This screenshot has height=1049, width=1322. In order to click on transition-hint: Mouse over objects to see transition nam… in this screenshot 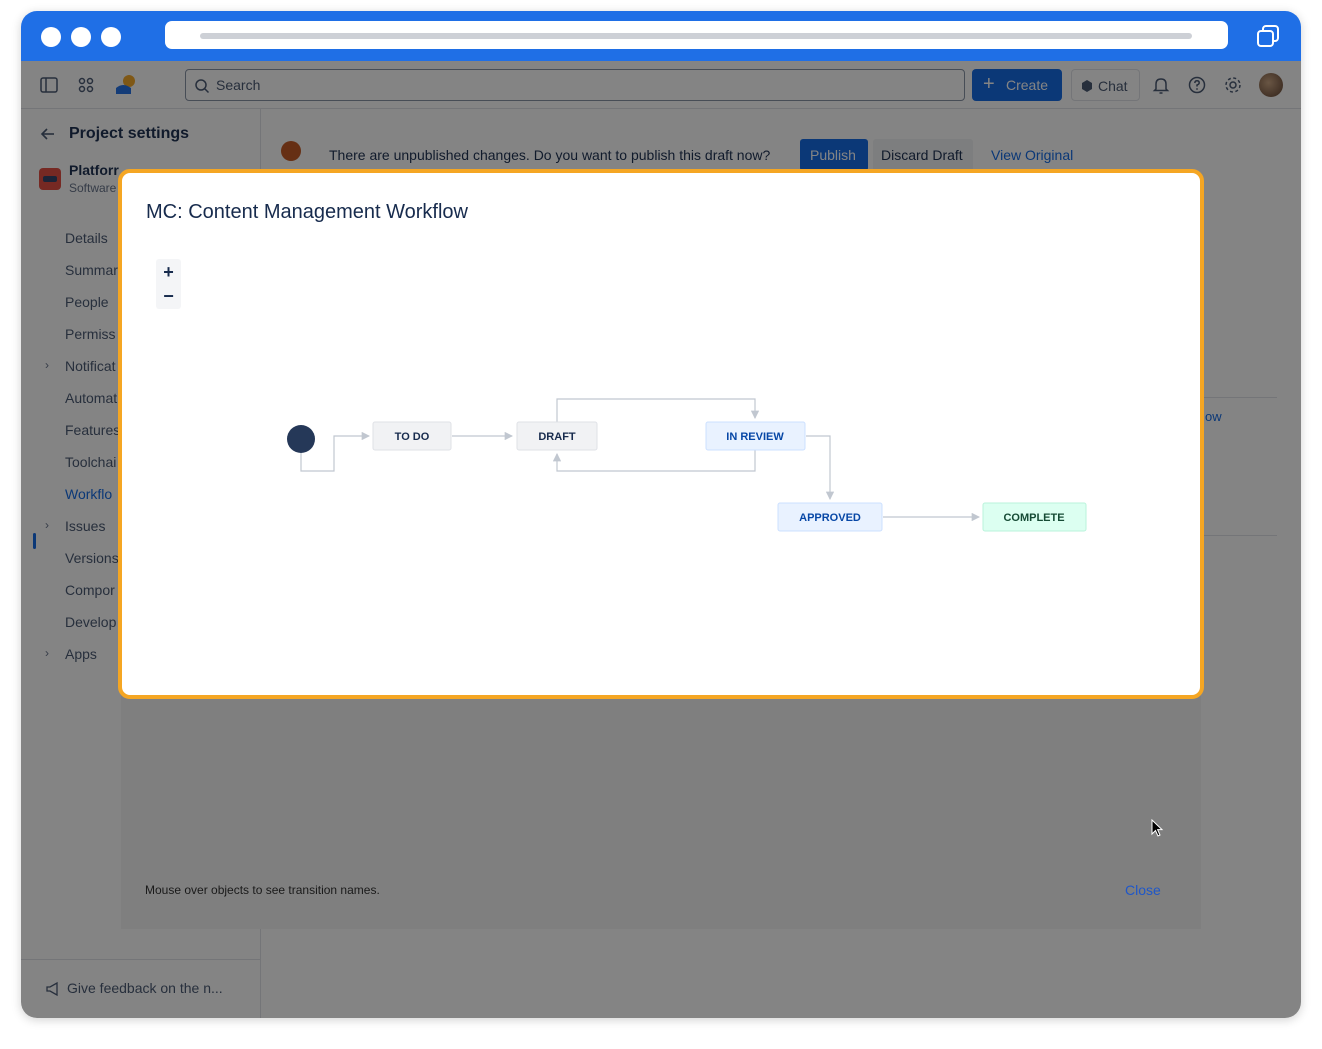, I will do `click(262, 890)`.